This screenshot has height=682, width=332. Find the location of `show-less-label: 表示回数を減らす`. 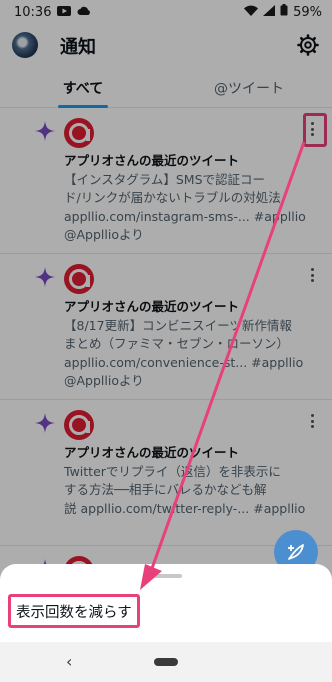

show-less-label: 表示回数を減らす is located at coordinates (74, 612).